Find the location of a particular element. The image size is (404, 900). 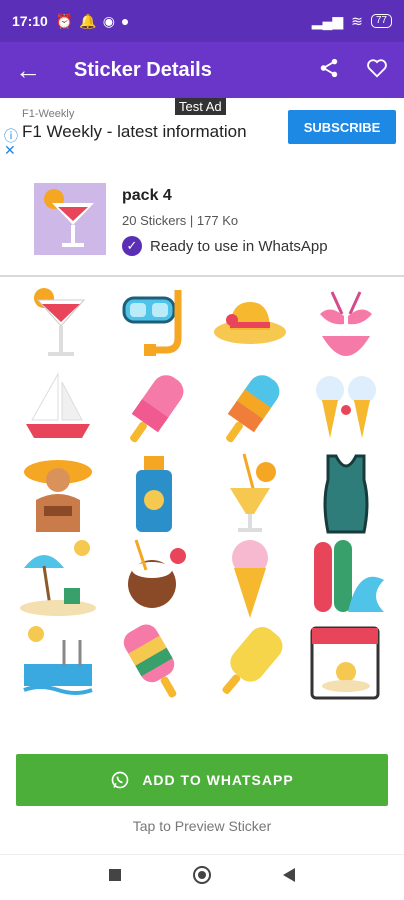

triangle-back-icon is located at coordinates (289, 875).